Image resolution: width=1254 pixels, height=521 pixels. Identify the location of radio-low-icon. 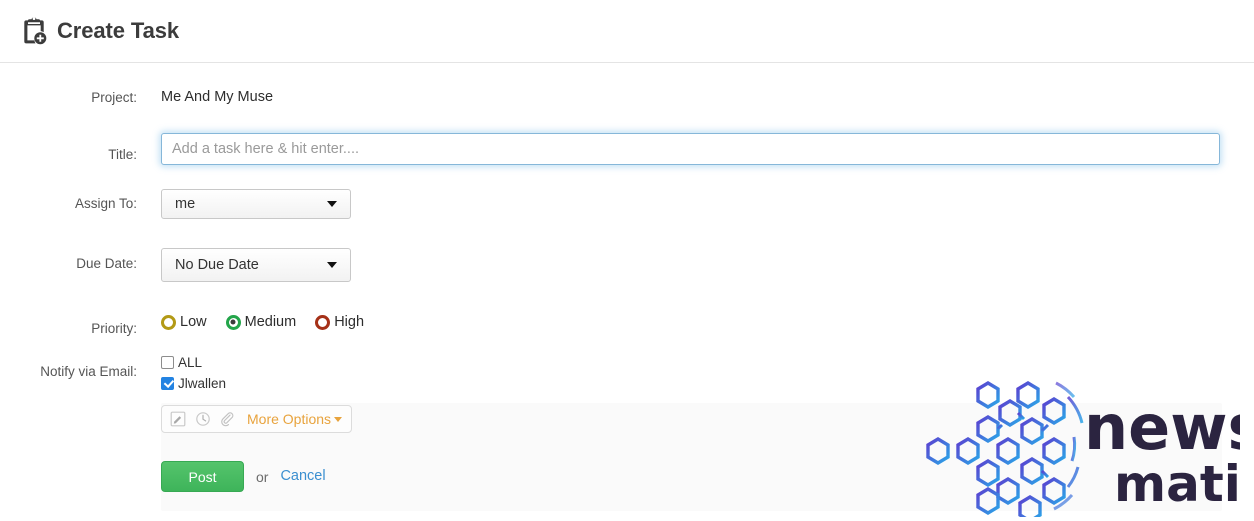
(168, 322).